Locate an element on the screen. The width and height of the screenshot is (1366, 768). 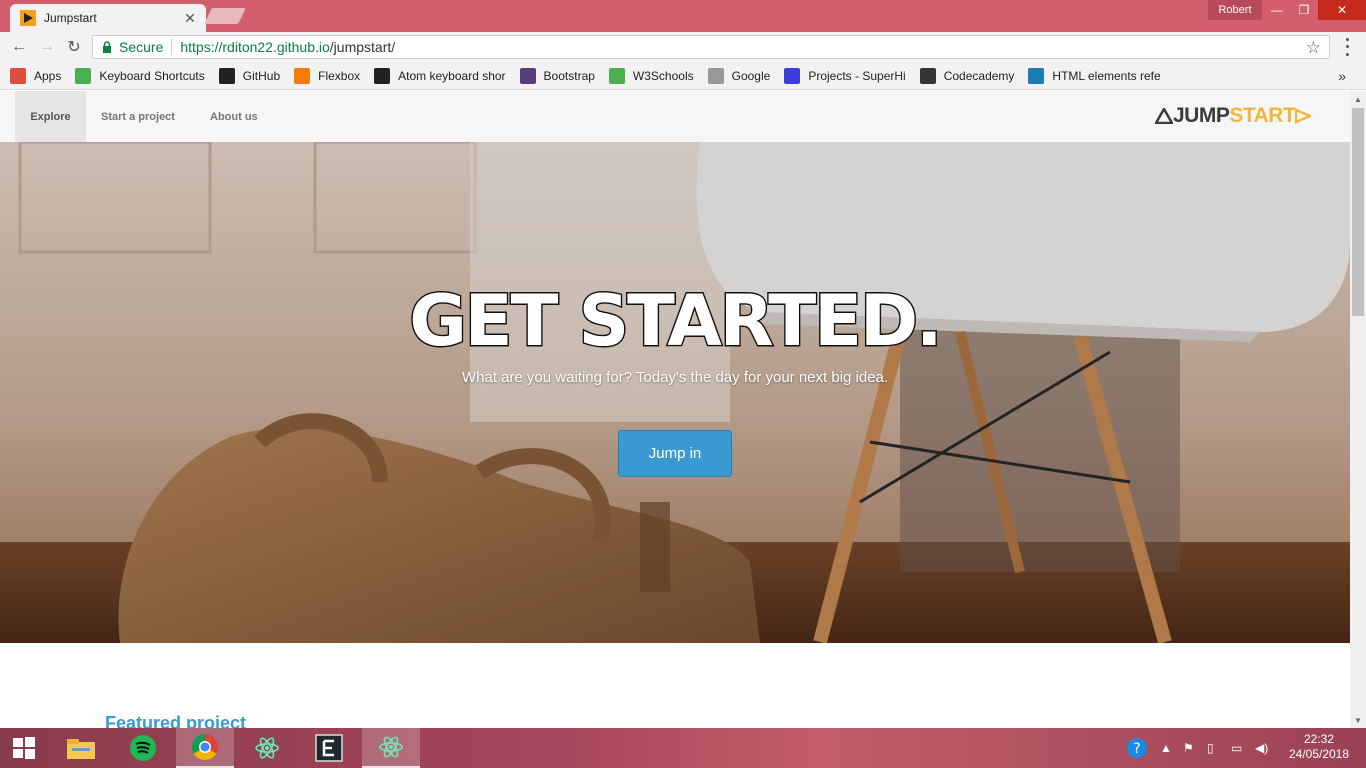
bookmark-label: W3Schools is located at coordinates (663, 75).